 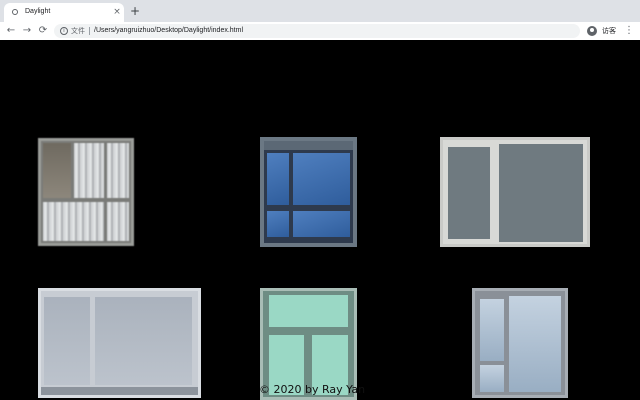 I want to click on scheme-label: 文件, so click(x=78, y=31).